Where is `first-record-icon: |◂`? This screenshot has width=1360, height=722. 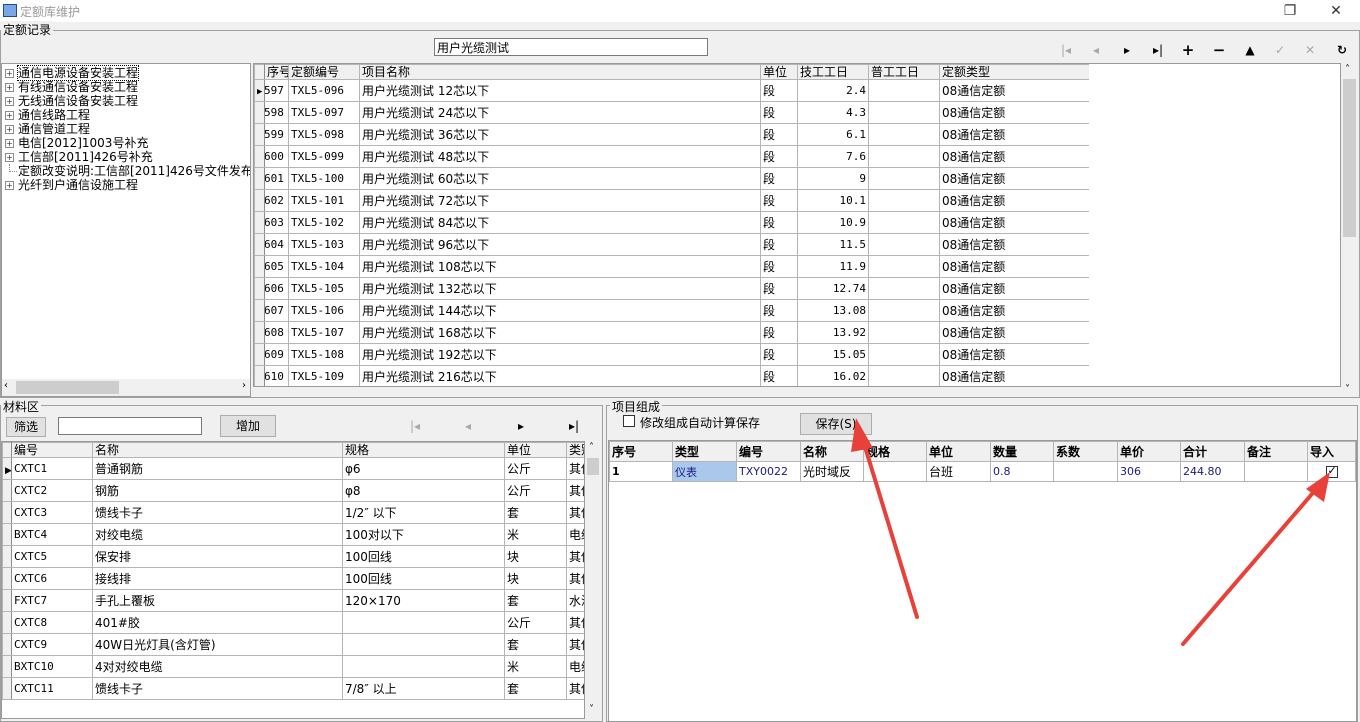
first-record-icon: |◂ is located at coordinates (1066, 50).